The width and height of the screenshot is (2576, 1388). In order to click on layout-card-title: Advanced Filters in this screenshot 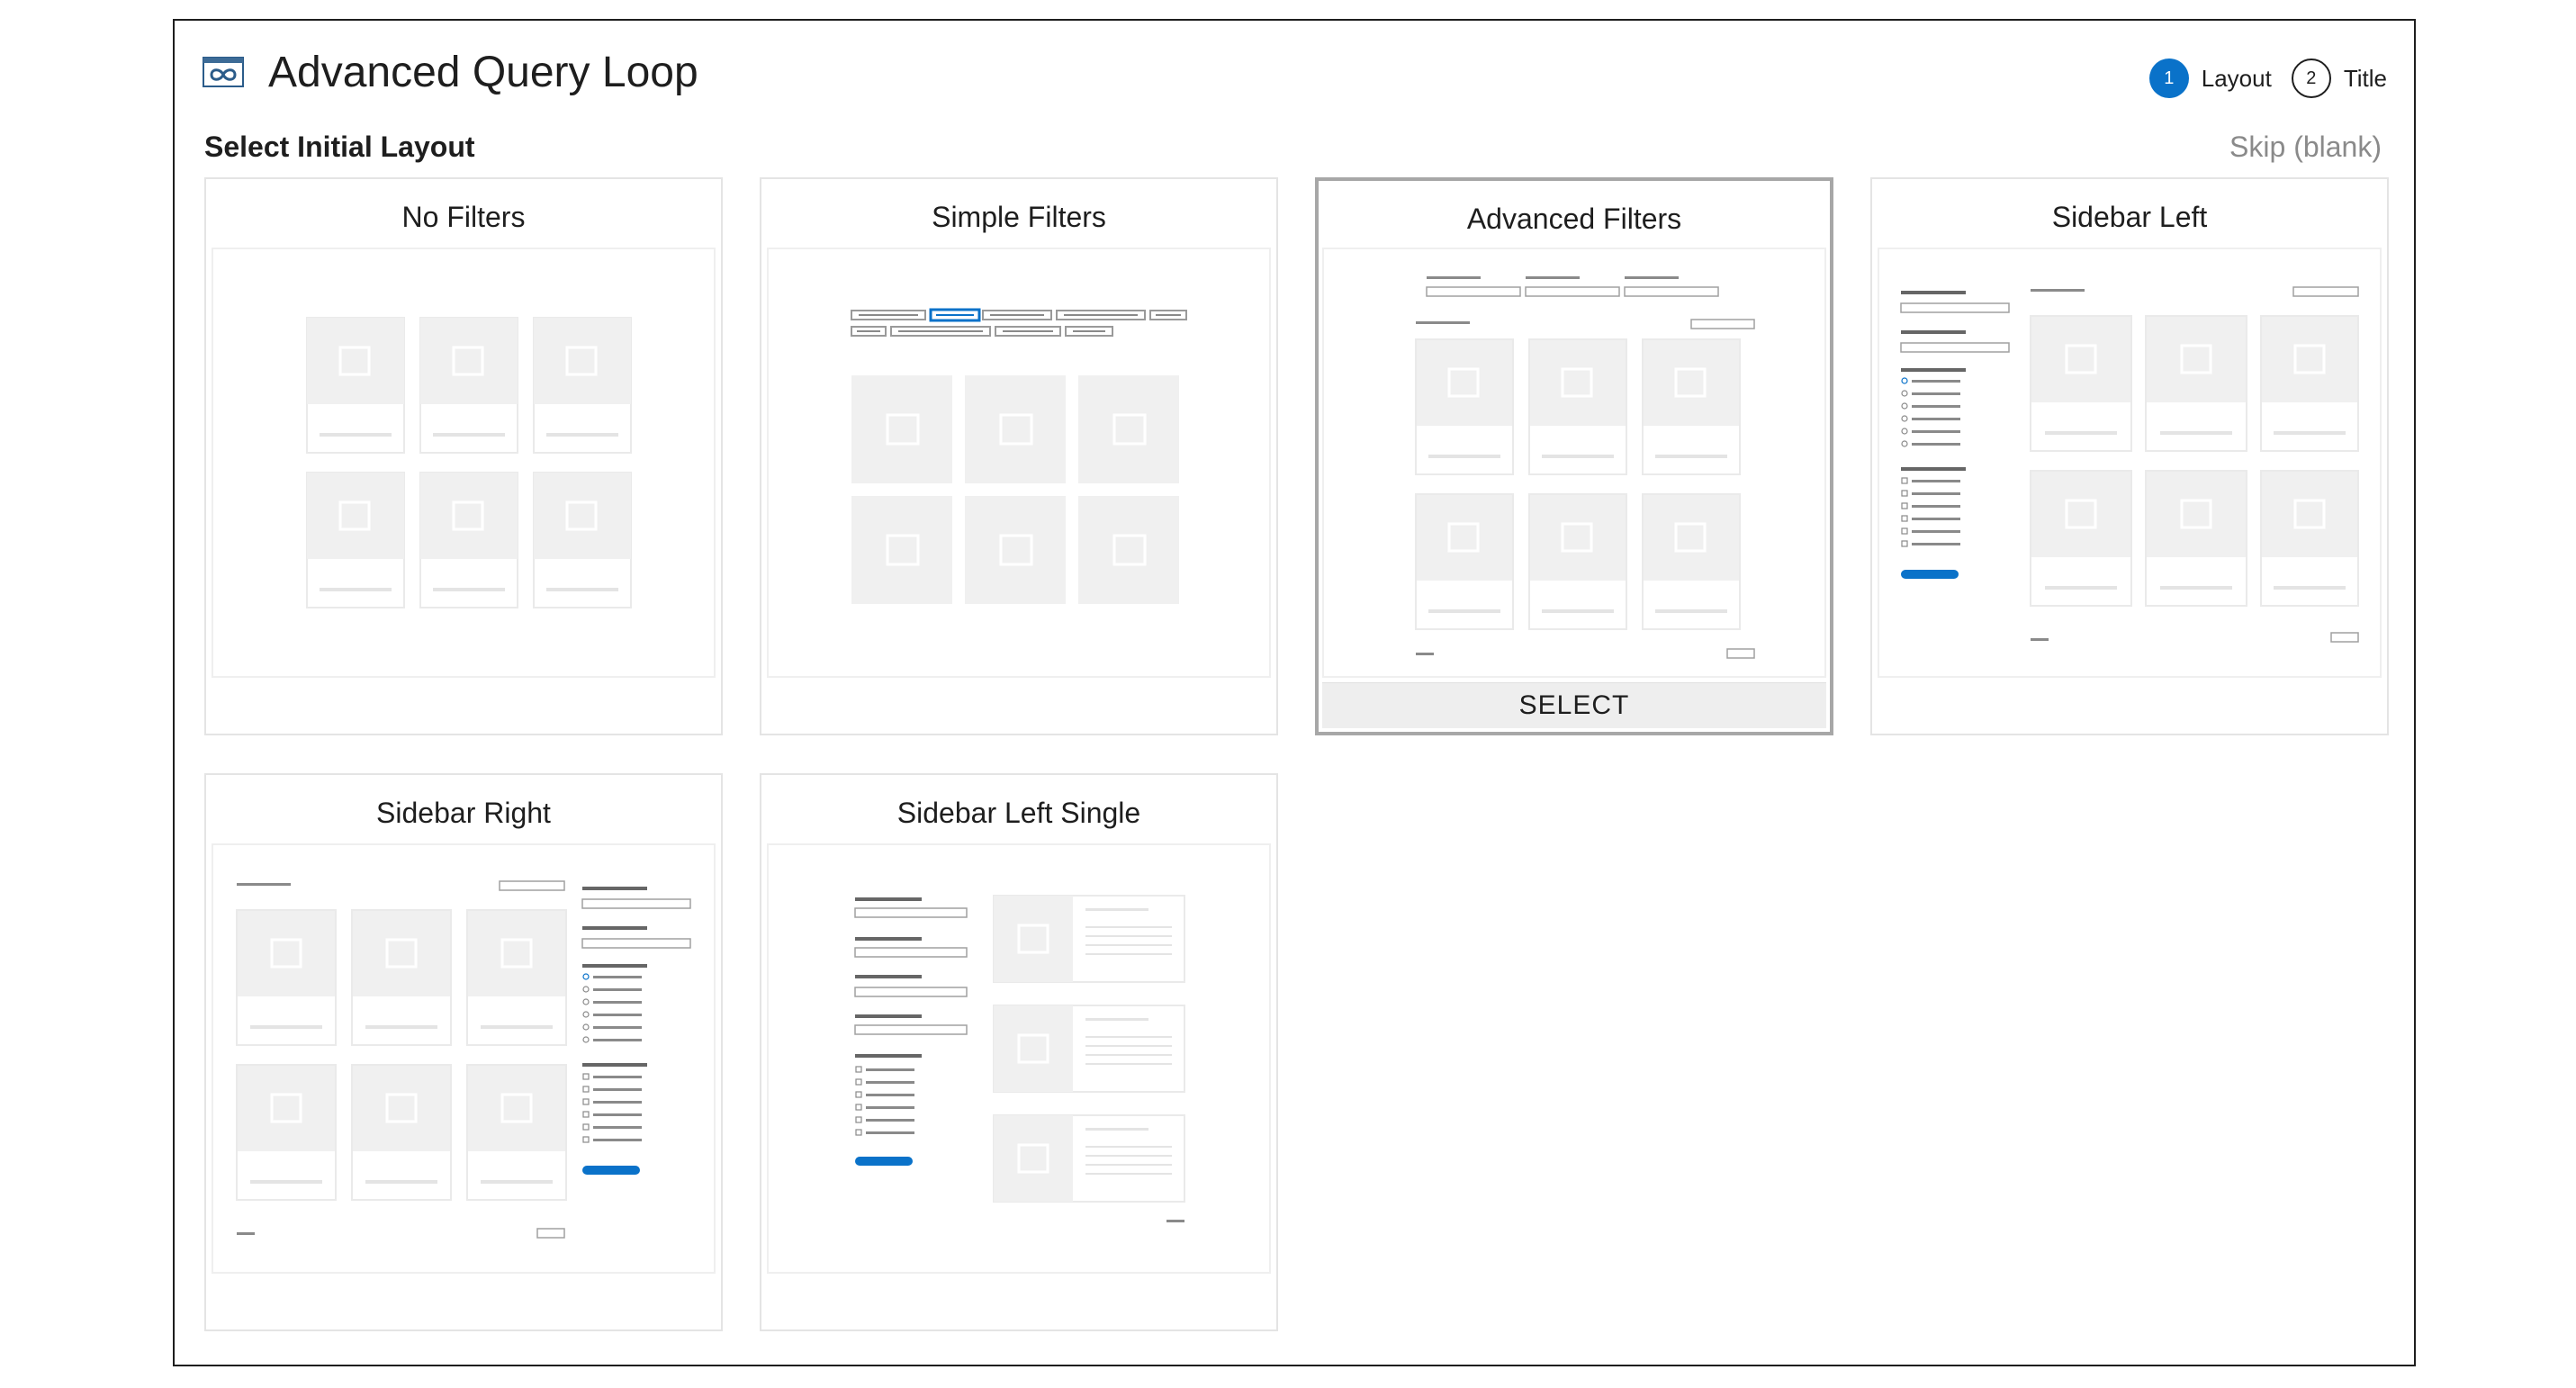, I will do `click(1574, 219)`.